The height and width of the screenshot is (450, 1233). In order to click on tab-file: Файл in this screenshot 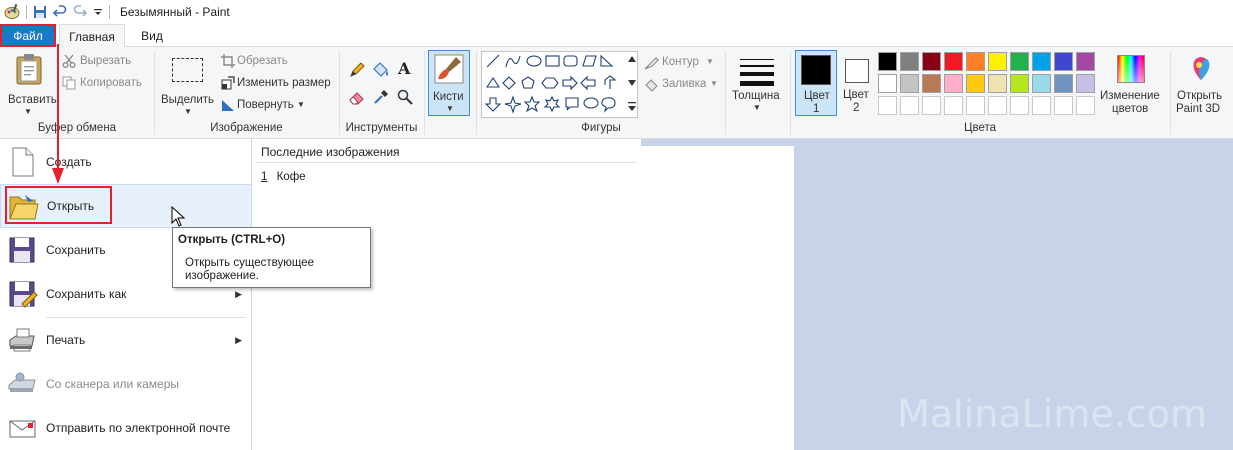, I will do `click(28, 35)`.